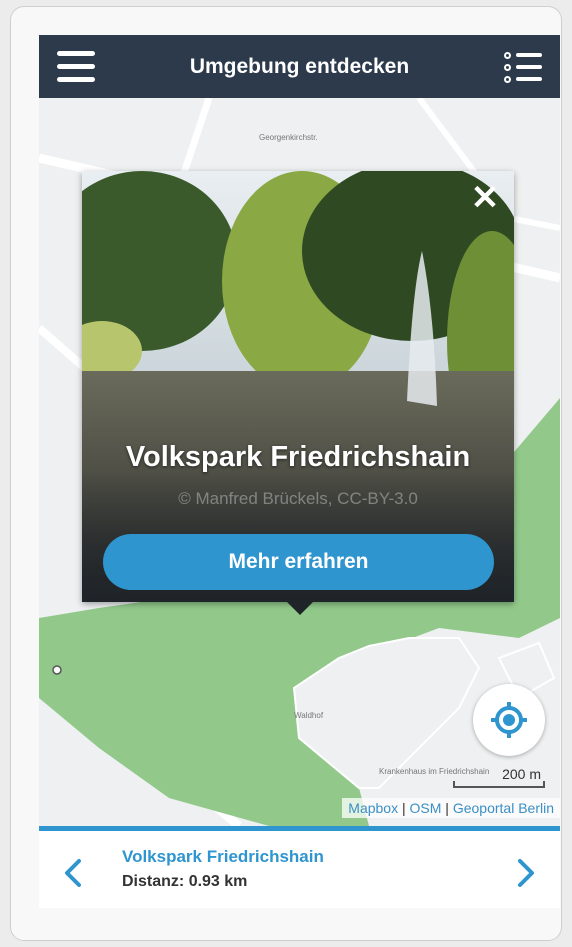  What do you see at coordinates (309, 715) in the screenshot?
I see `svg-text: Waldhof` at bounding box center [309, 715].